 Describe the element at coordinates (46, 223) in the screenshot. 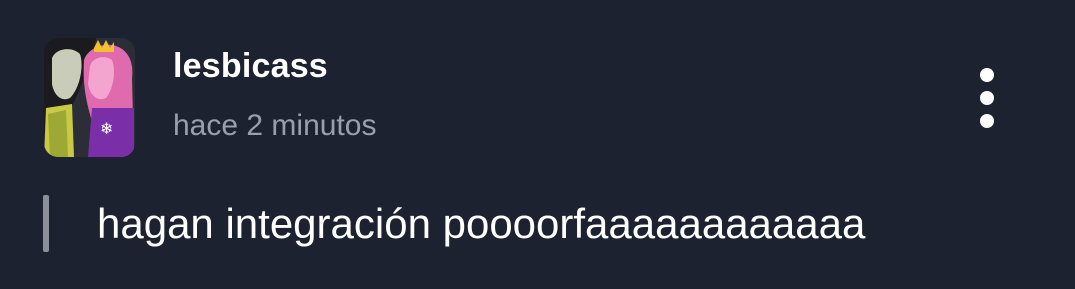

I see `quote-bar` at that location.